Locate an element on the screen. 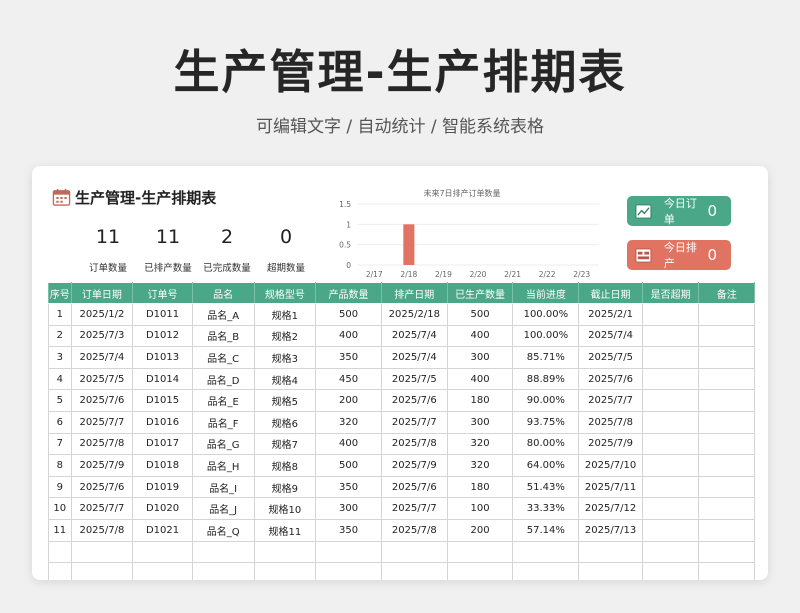 This screenshot has width=800, height=613. column-header: 备注 is located at coordinates (726, 293).